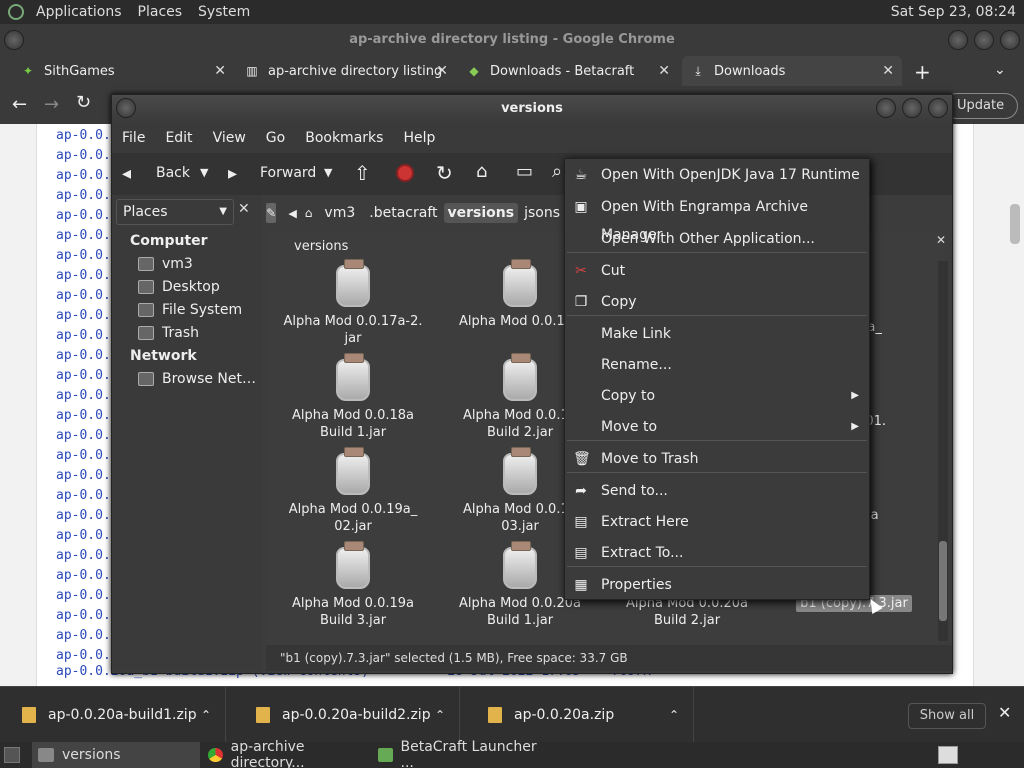  What do you see at coordinates (179, 287) in the screenshot?
I see `sidebar-item-desktop: Desktop` at bounding box center [179, 287].